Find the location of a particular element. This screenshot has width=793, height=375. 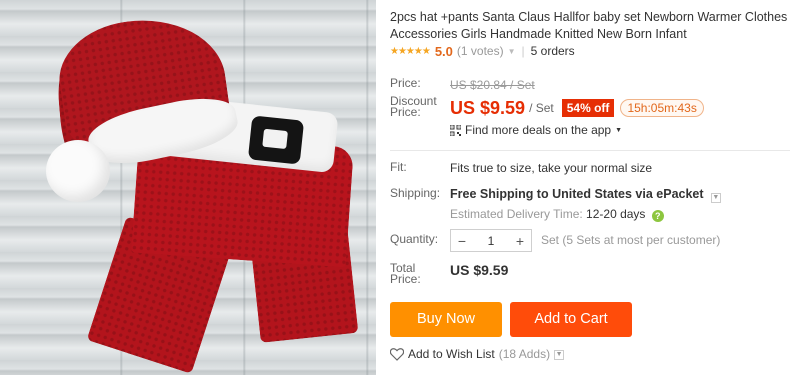

quantity-label: Quantity: is located at coordinates (414, 239).